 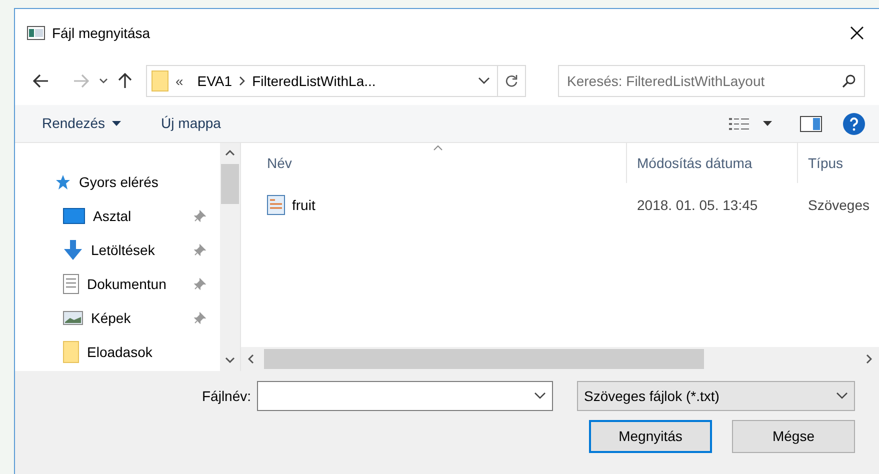 What do you see at coordinates (117, 352) in the screenshot?
I see `sidebar-item: Eloadasok` at bounding box center [117, 352].